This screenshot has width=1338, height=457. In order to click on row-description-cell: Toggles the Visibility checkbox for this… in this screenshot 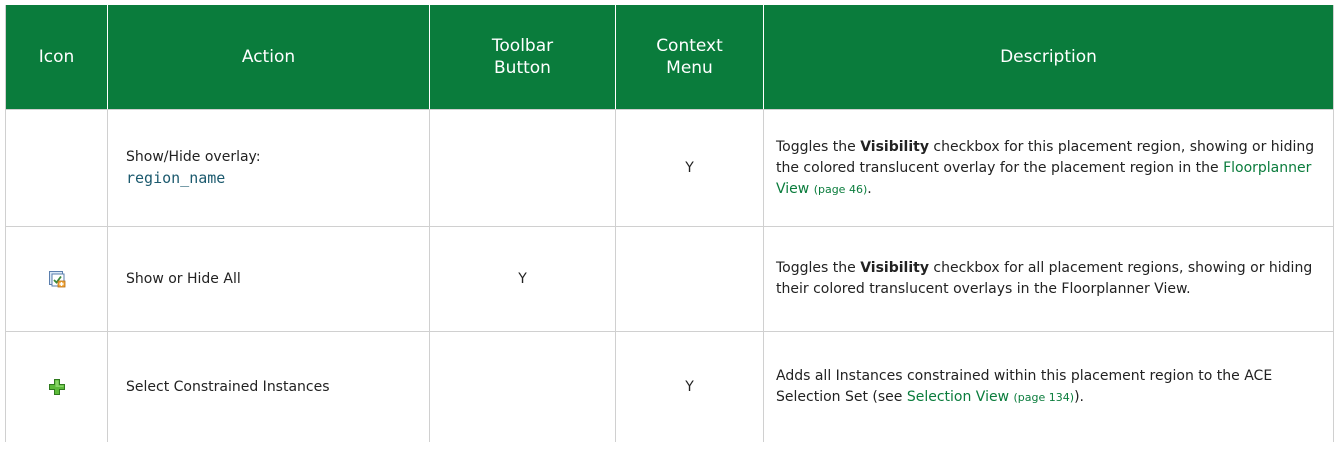, I will do `click(1048, 168)`.